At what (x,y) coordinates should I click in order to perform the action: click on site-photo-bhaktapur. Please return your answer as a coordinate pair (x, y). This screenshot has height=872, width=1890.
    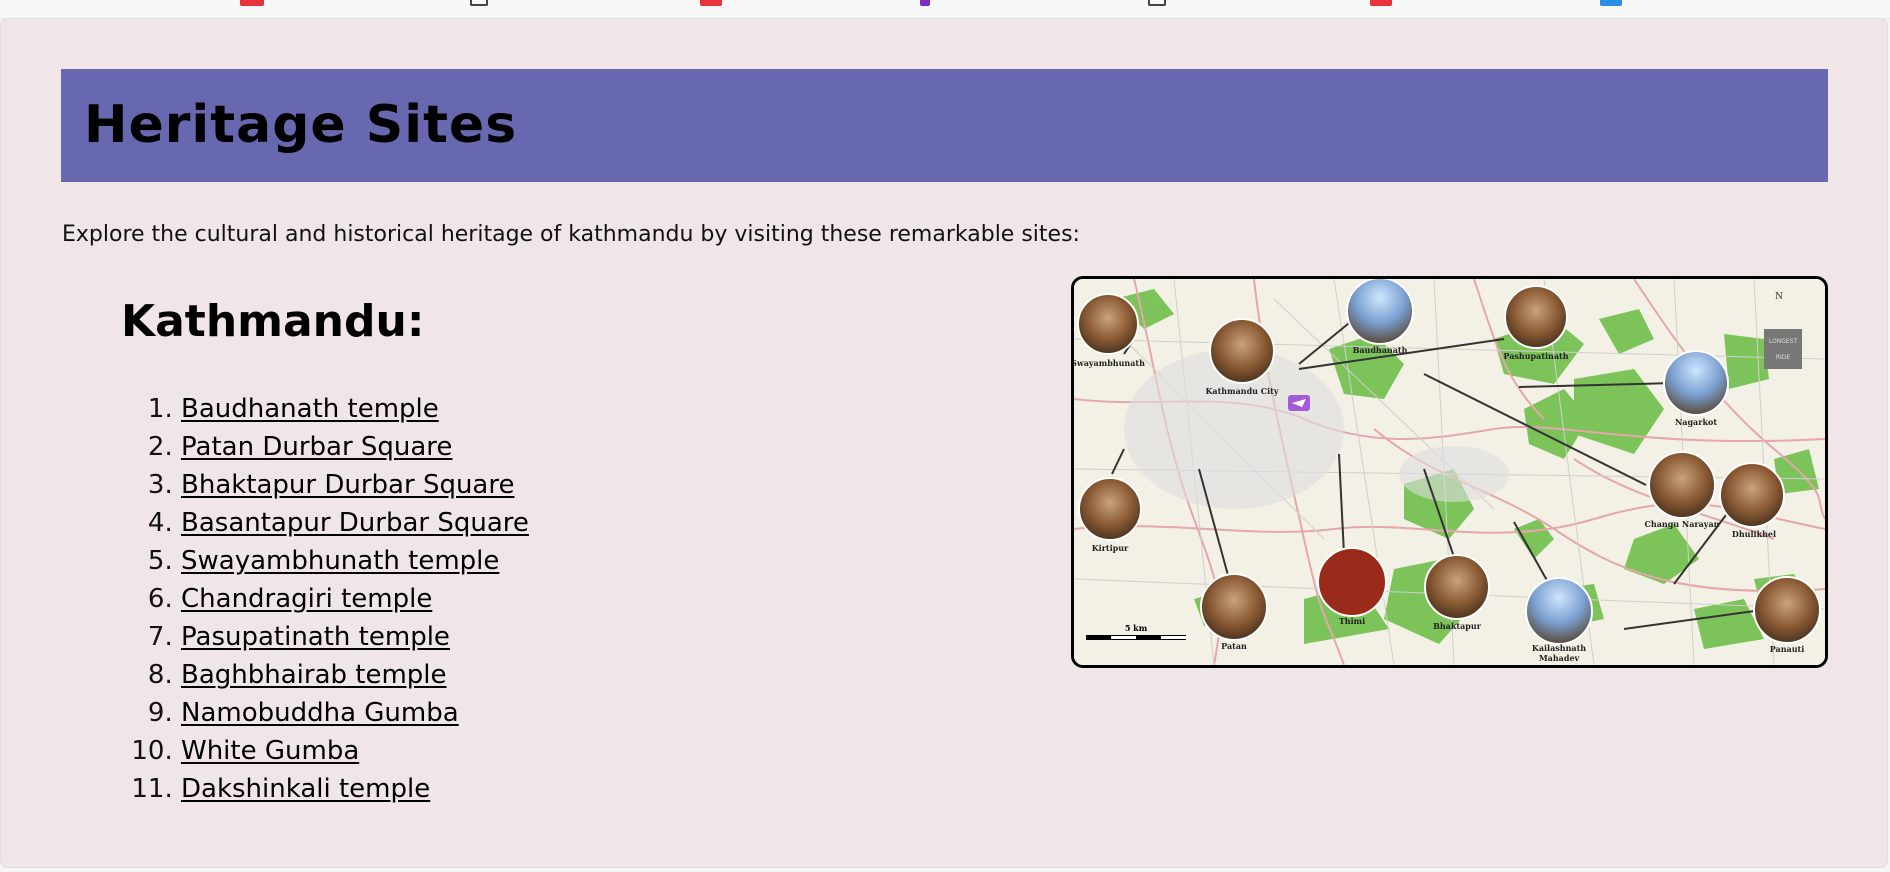
    Looking at the image, I should click on (1457, 587).